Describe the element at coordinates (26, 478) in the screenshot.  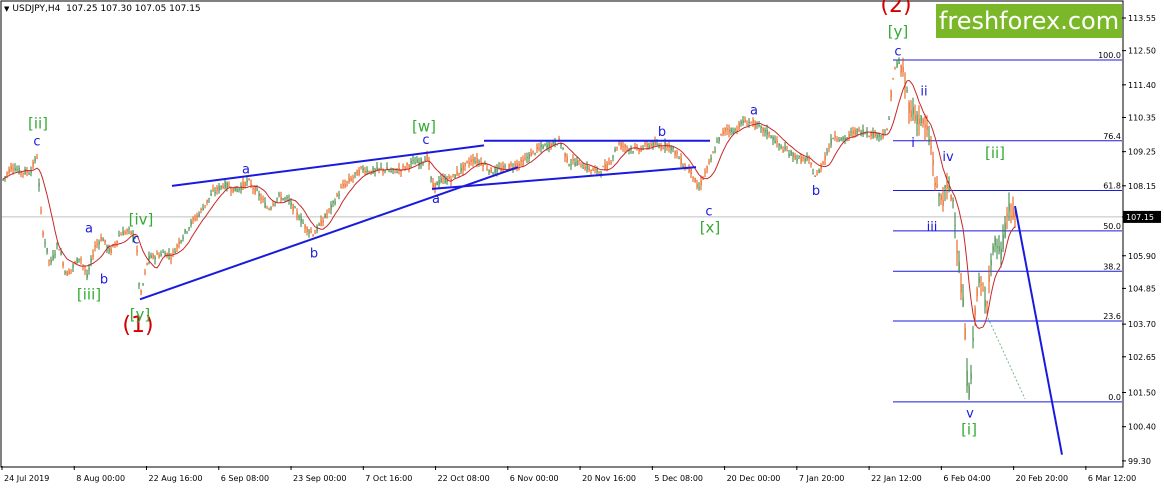
I see `x-tick-label: 24 Jul 2019` at that location.